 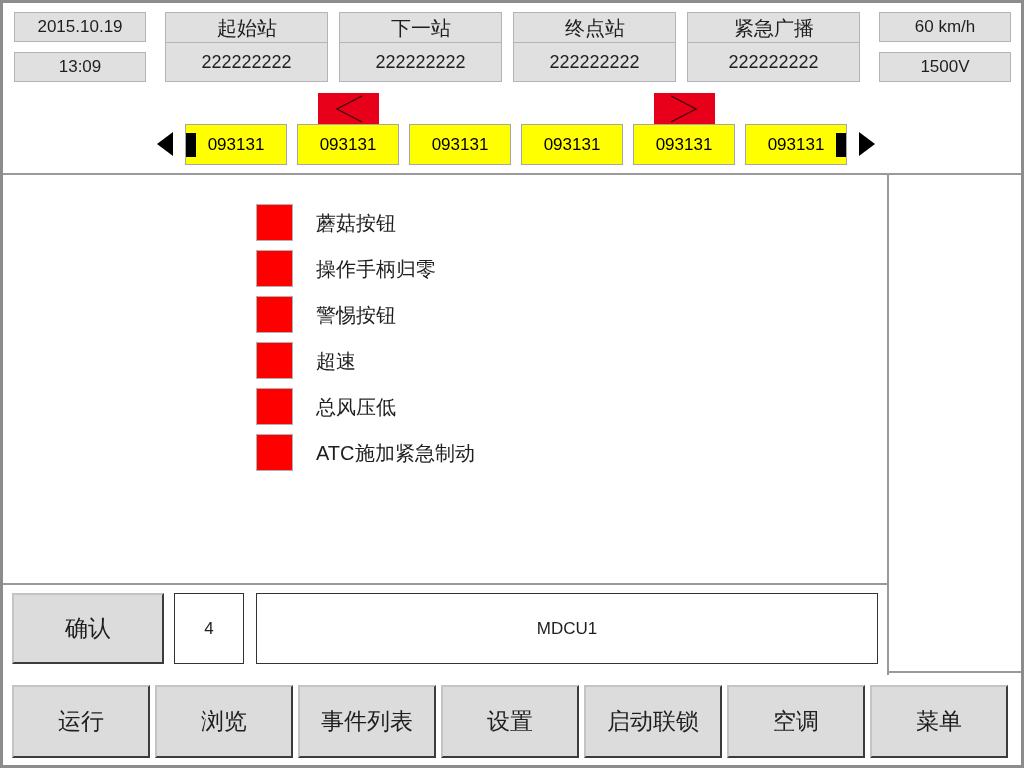 I want to click on nav-button: 启动联锁, so click(x=653, y=721).